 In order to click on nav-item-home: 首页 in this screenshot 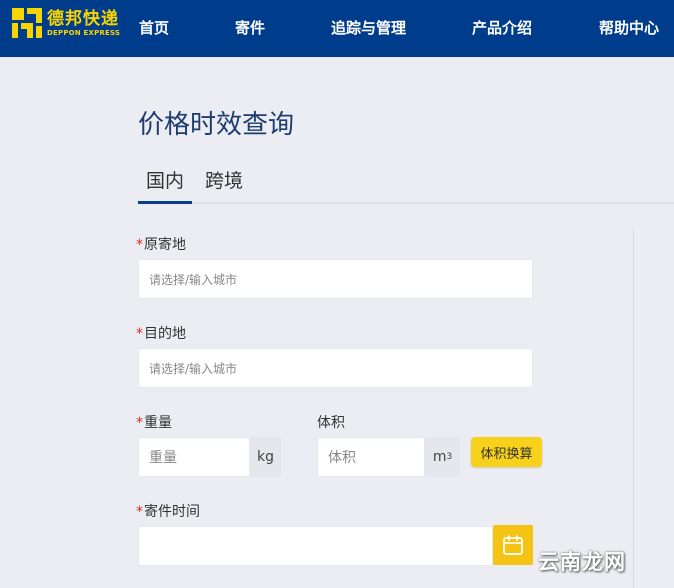, I will do `click(154, 27)`.